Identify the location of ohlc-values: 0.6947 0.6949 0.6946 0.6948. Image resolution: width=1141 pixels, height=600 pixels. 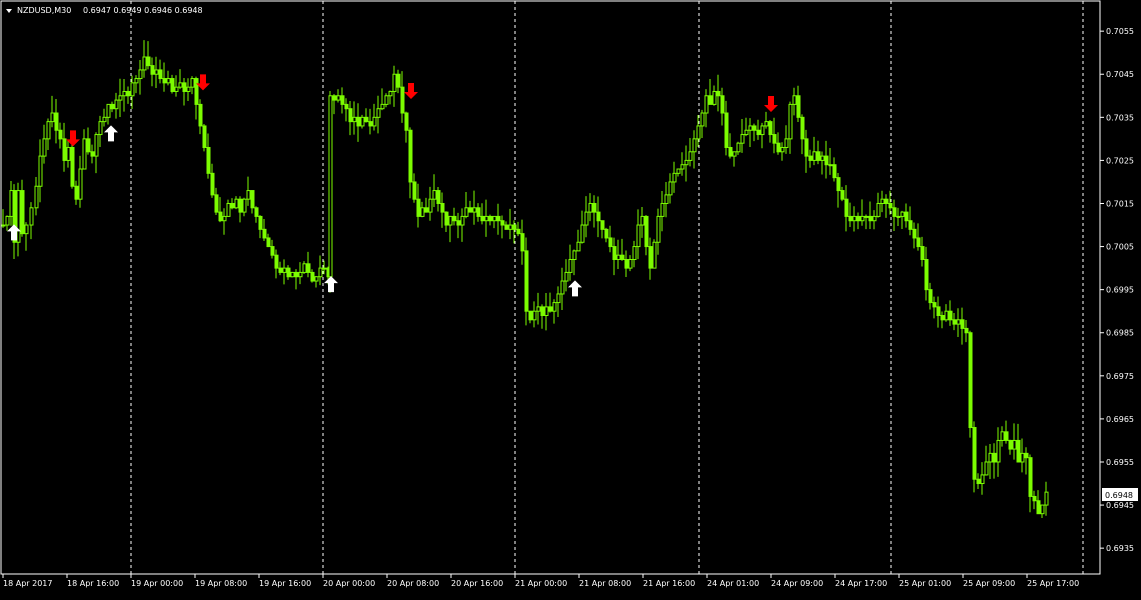
(143, 10).